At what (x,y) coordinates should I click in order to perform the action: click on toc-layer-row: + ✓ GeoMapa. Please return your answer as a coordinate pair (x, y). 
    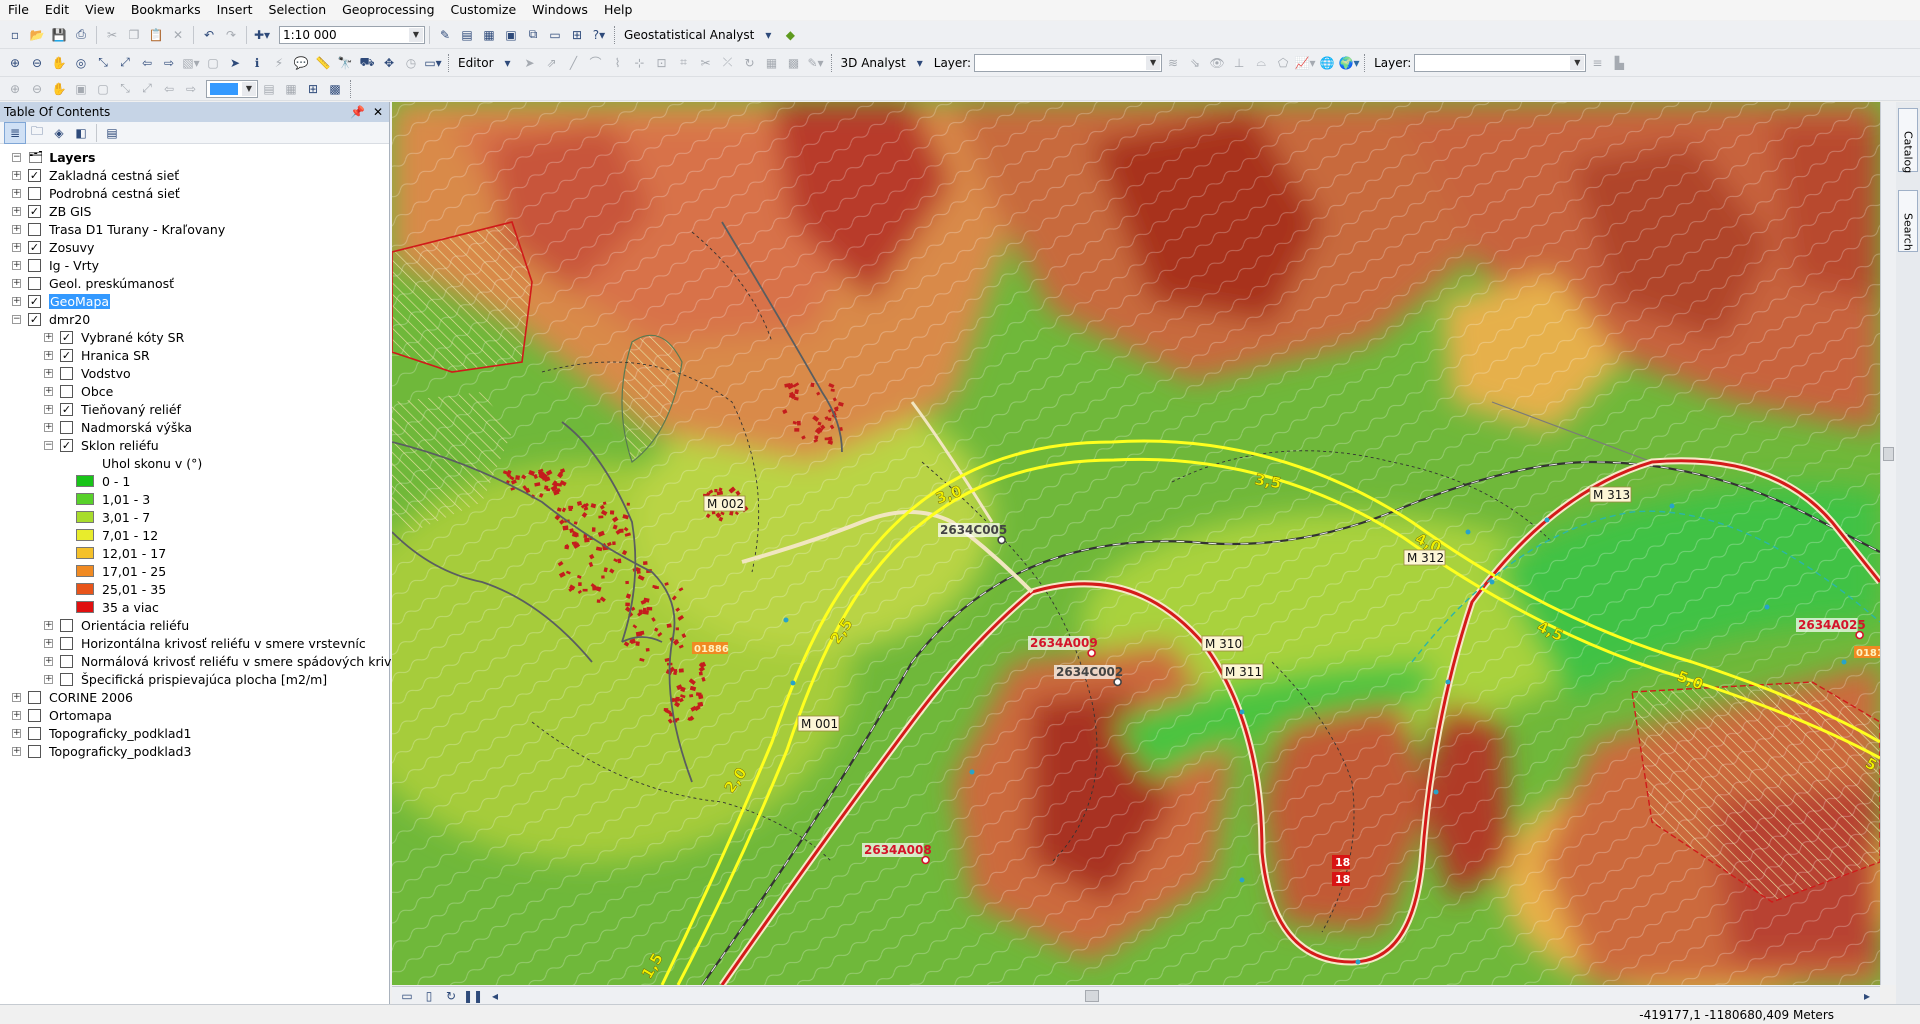
    Looking at the image, I should click on (194, 301).